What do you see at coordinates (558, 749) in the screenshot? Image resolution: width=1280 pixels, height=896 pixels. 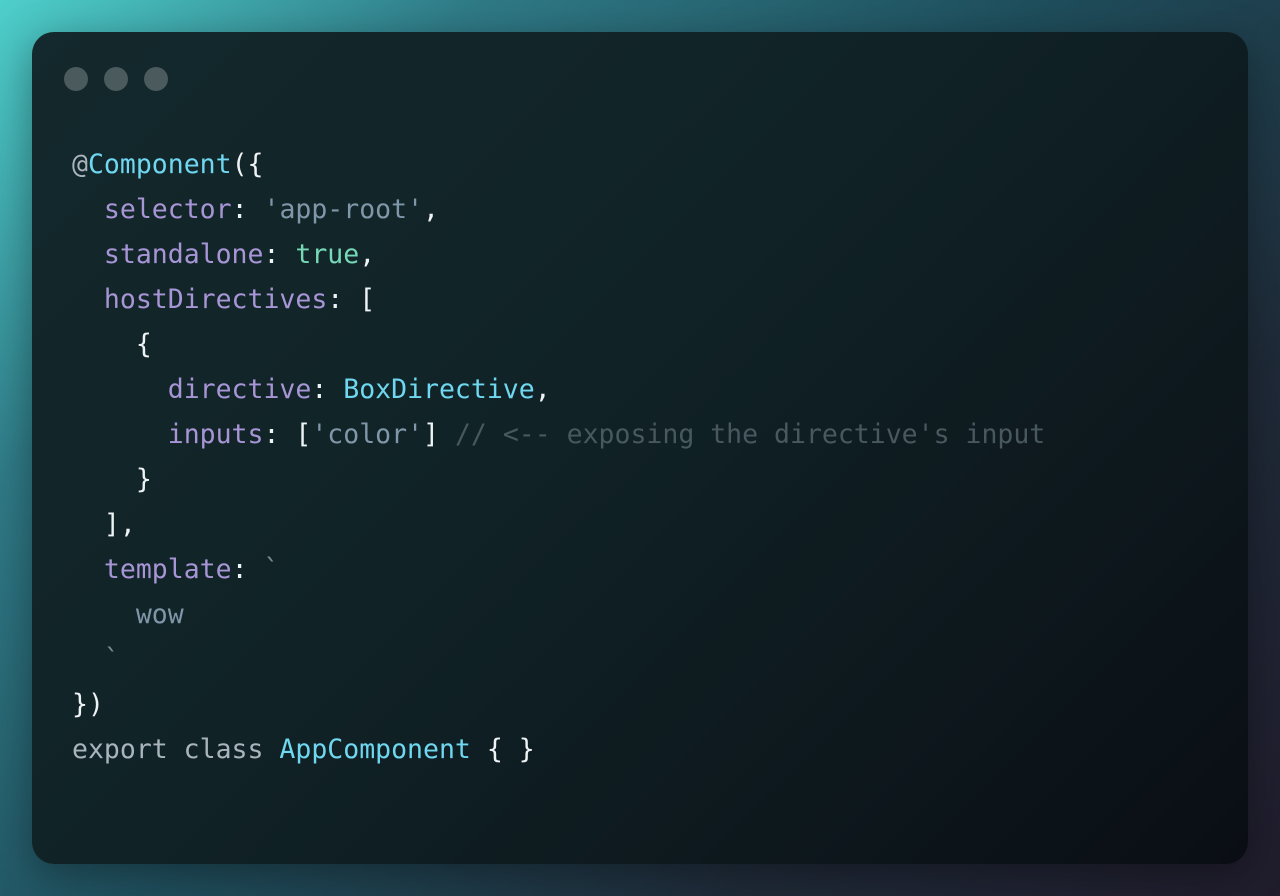 I see `code-line: export class AppComponent { }` at bounding box center [558, 749].